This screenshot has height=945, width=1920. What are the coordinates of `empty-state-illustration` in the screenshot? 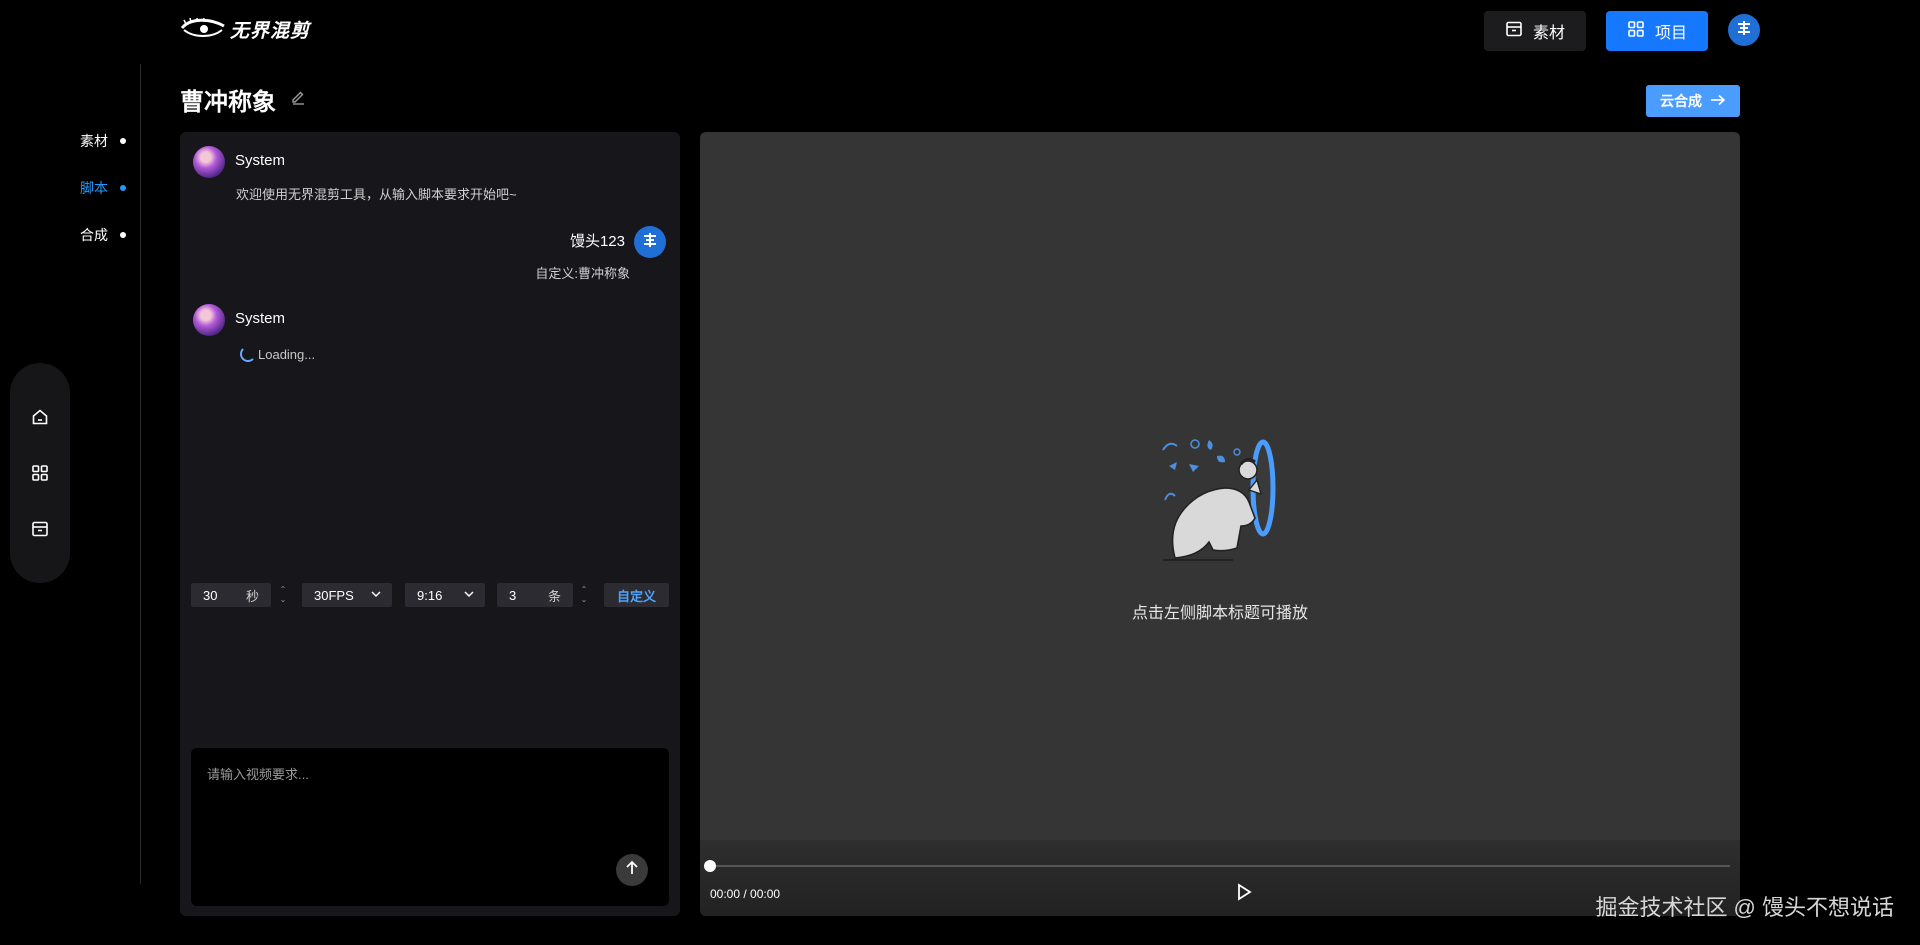 It's located at (1220, 502).